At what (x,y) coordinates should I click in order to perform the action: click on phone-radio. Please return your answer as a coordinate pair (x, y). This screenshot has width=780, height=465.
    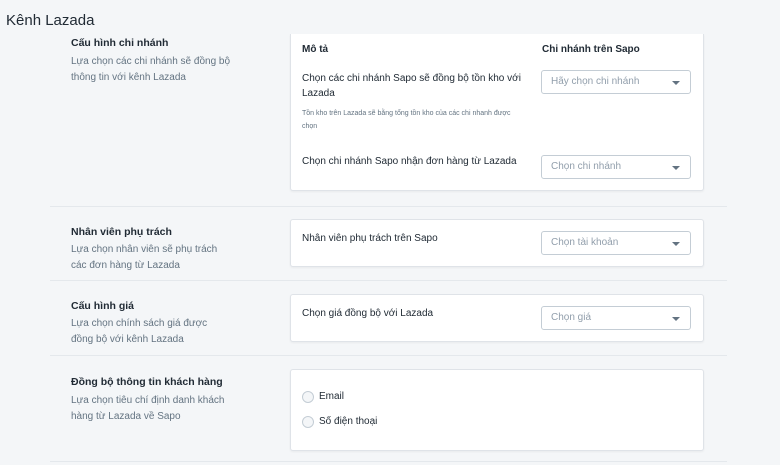
    Looking at the image, I should click on (308, 422).